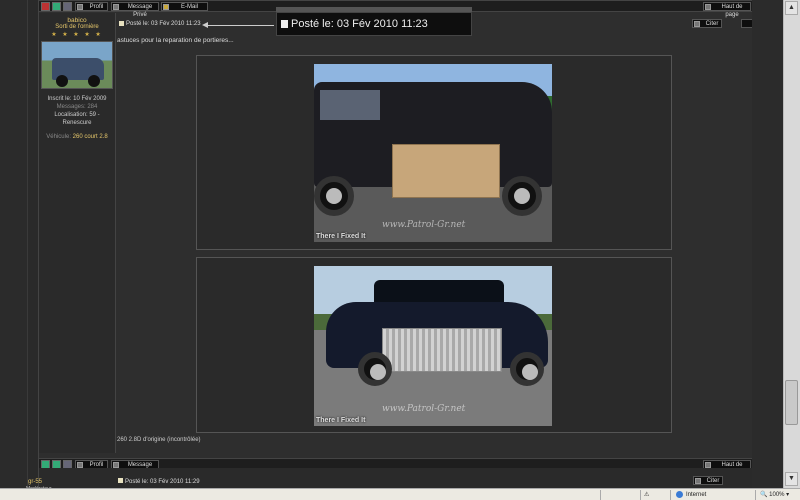 The image size is (800, 500). I want to click on post-image-jeep: www.Patrol-Gr.net There I Fixed It, so click(433, 153).